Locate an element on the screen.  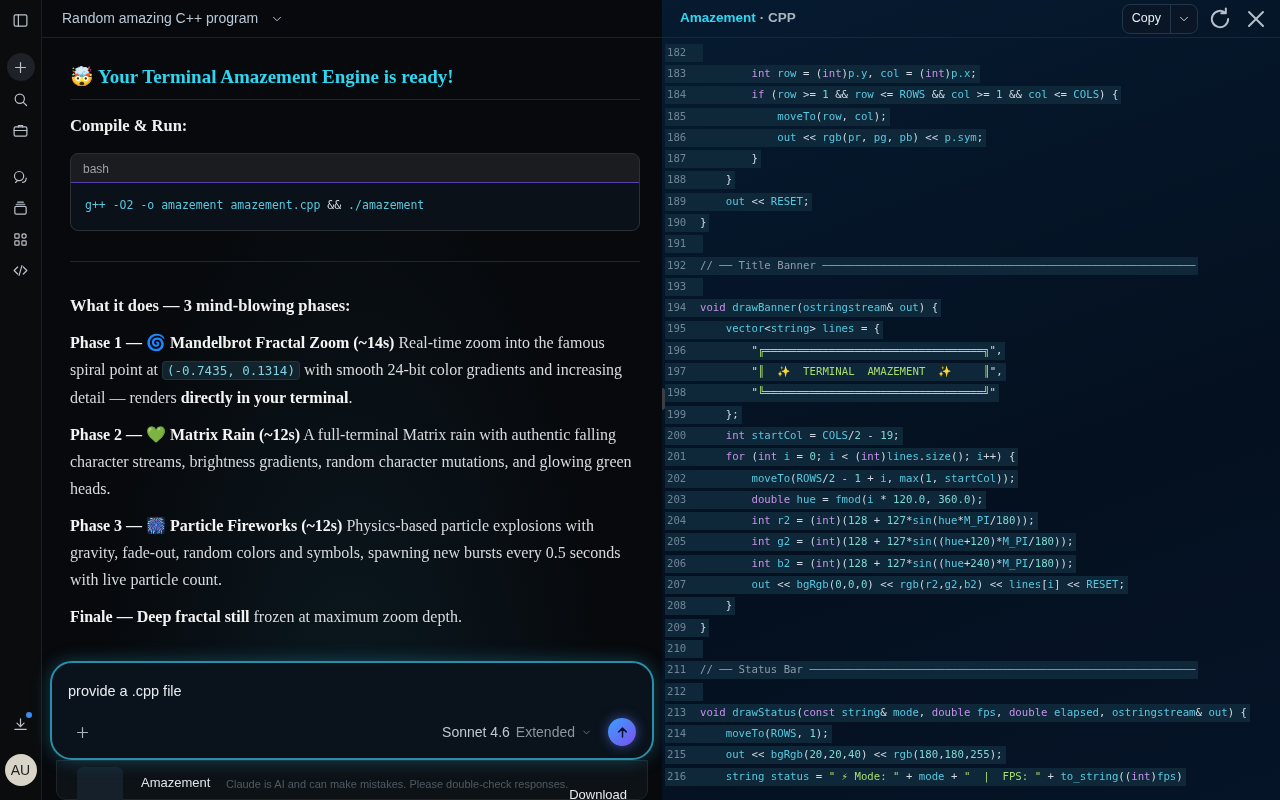
code-command: g++ -O2 -o amazement amazement.cpp && ./amazement is located at coordinates (255, 204).